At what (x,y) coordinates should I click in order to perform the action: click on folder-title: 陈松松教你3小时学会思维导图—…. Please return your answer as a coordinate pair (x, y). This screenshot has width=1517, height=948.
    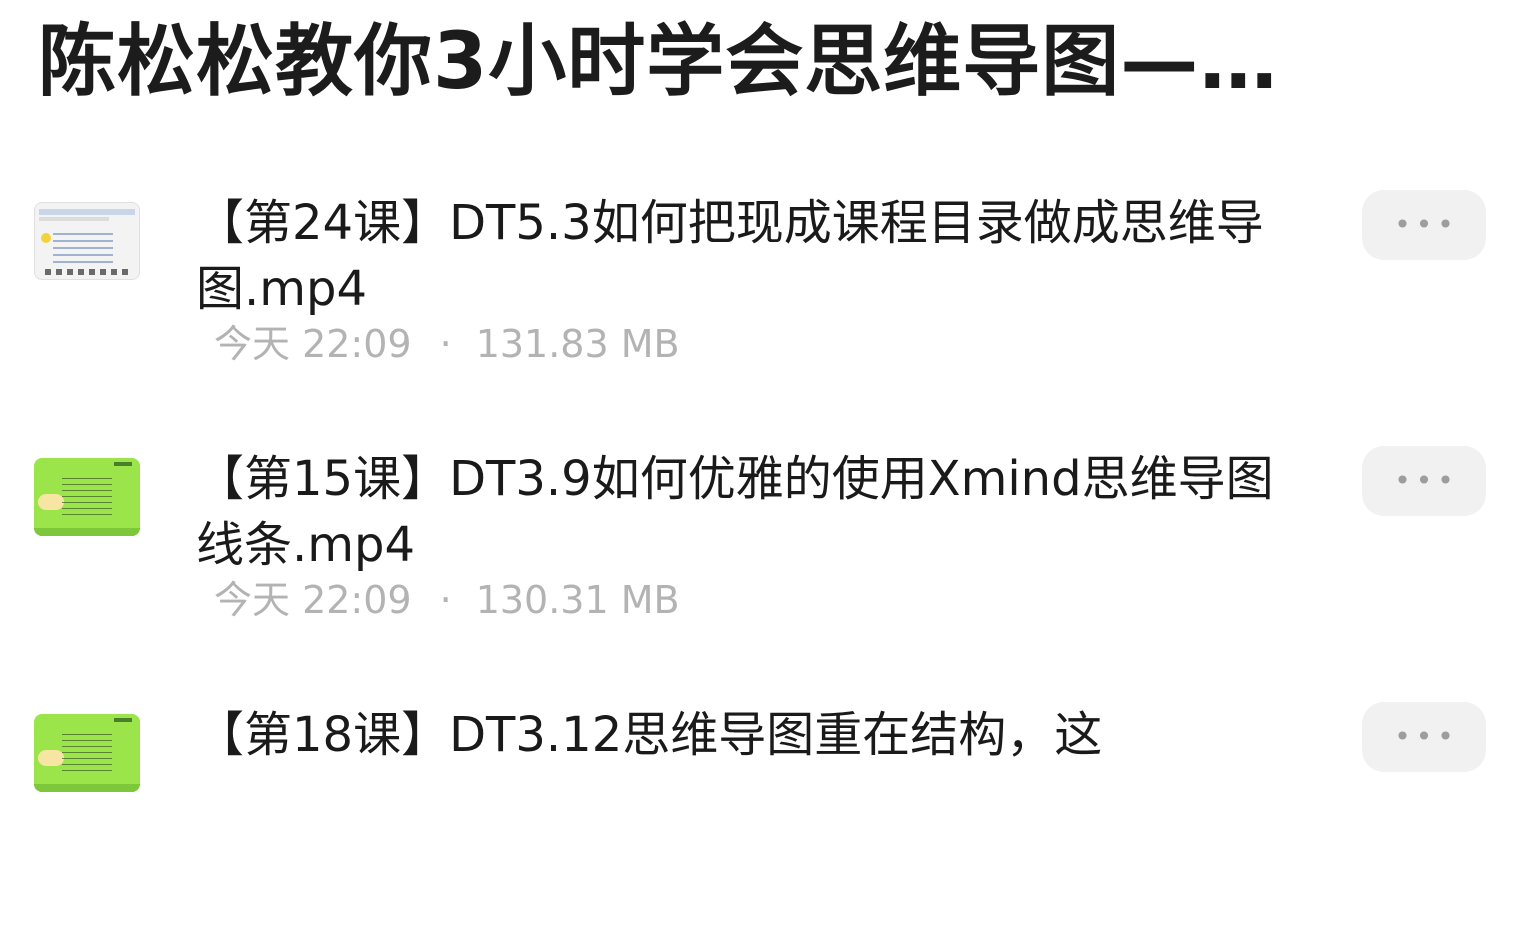
    Looking at the image, I should click on (658, 62).